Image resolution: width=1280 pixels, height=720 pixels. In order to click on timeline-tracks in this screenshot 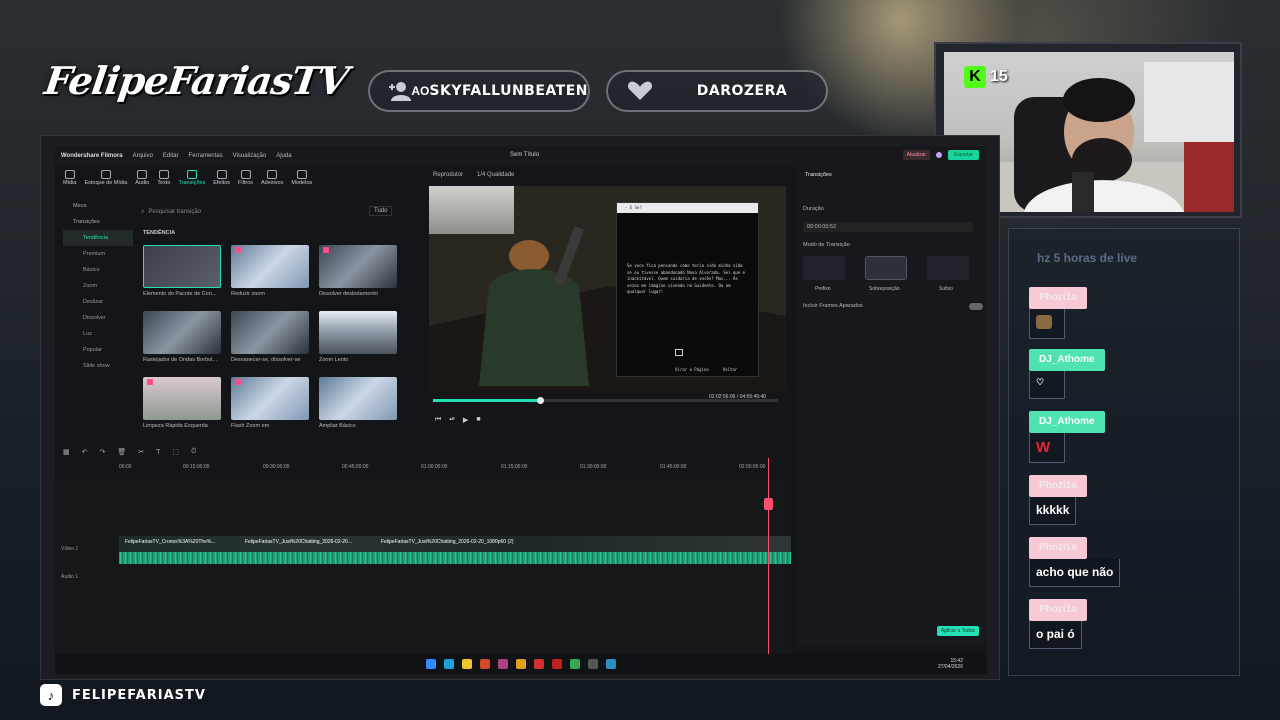, I will do `click(422, 570)`.